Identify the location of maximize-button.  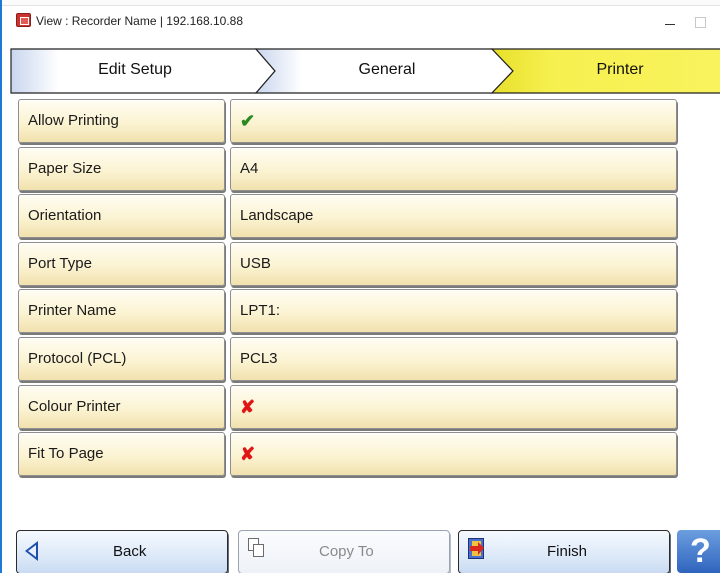
(700, 22).